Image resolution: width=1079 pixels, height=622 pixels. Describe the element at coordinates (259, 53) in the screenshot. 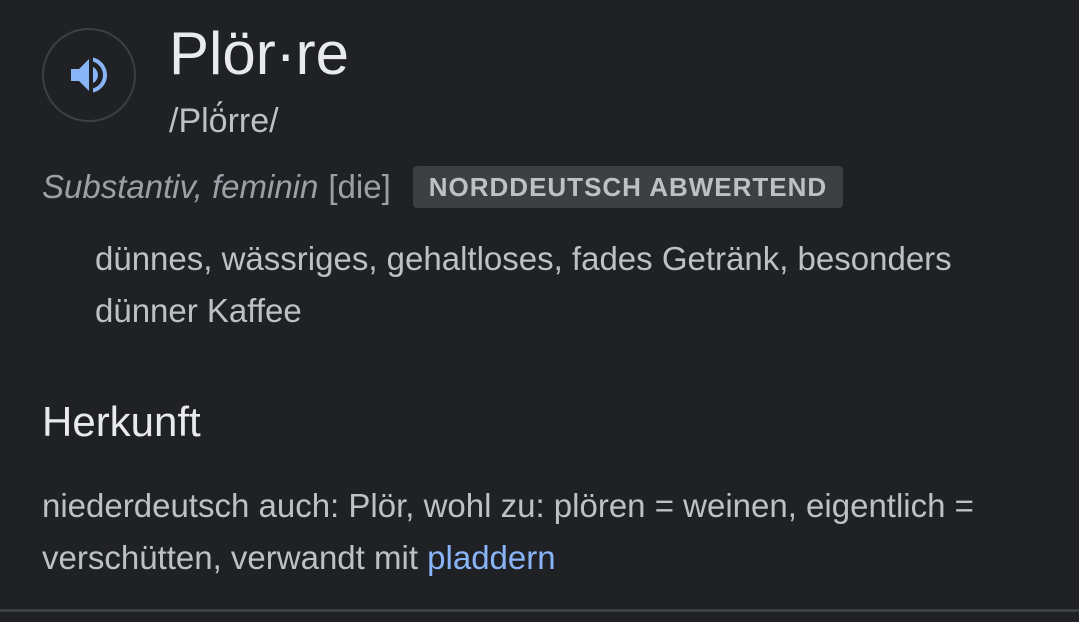

I see `headword: Plör·re` at that location.